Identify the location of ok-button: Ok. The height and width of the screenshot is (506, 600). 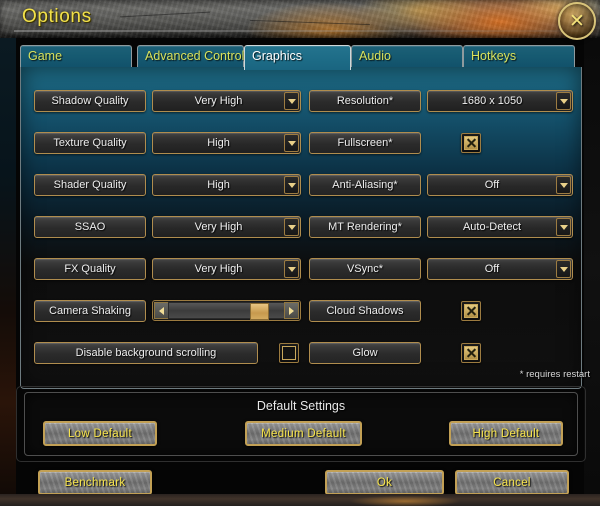
(384, 482).